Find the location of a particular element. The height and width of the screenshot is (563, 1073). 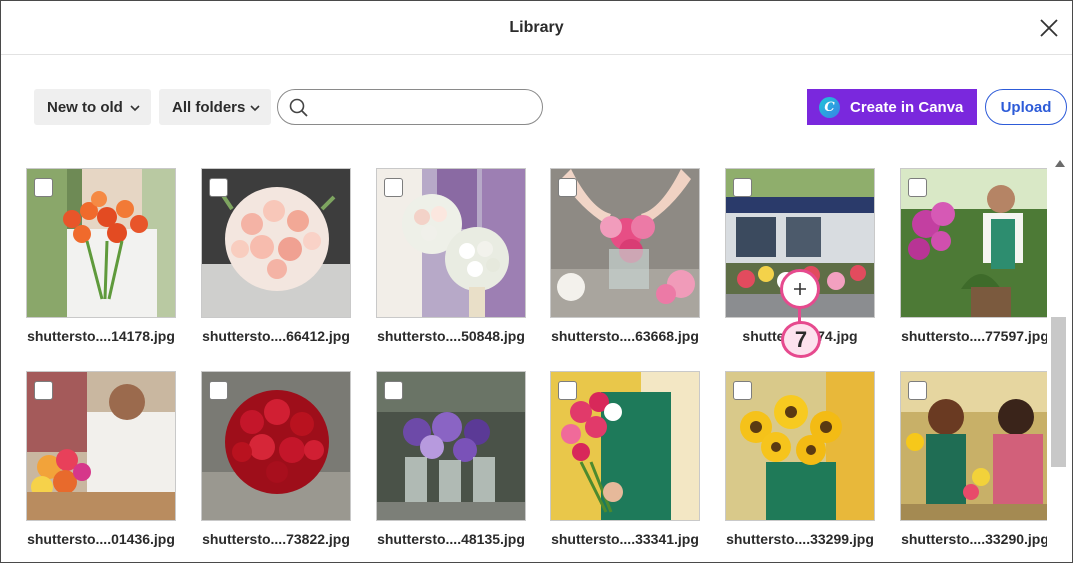

search-box is located at coordinates (410, 107).